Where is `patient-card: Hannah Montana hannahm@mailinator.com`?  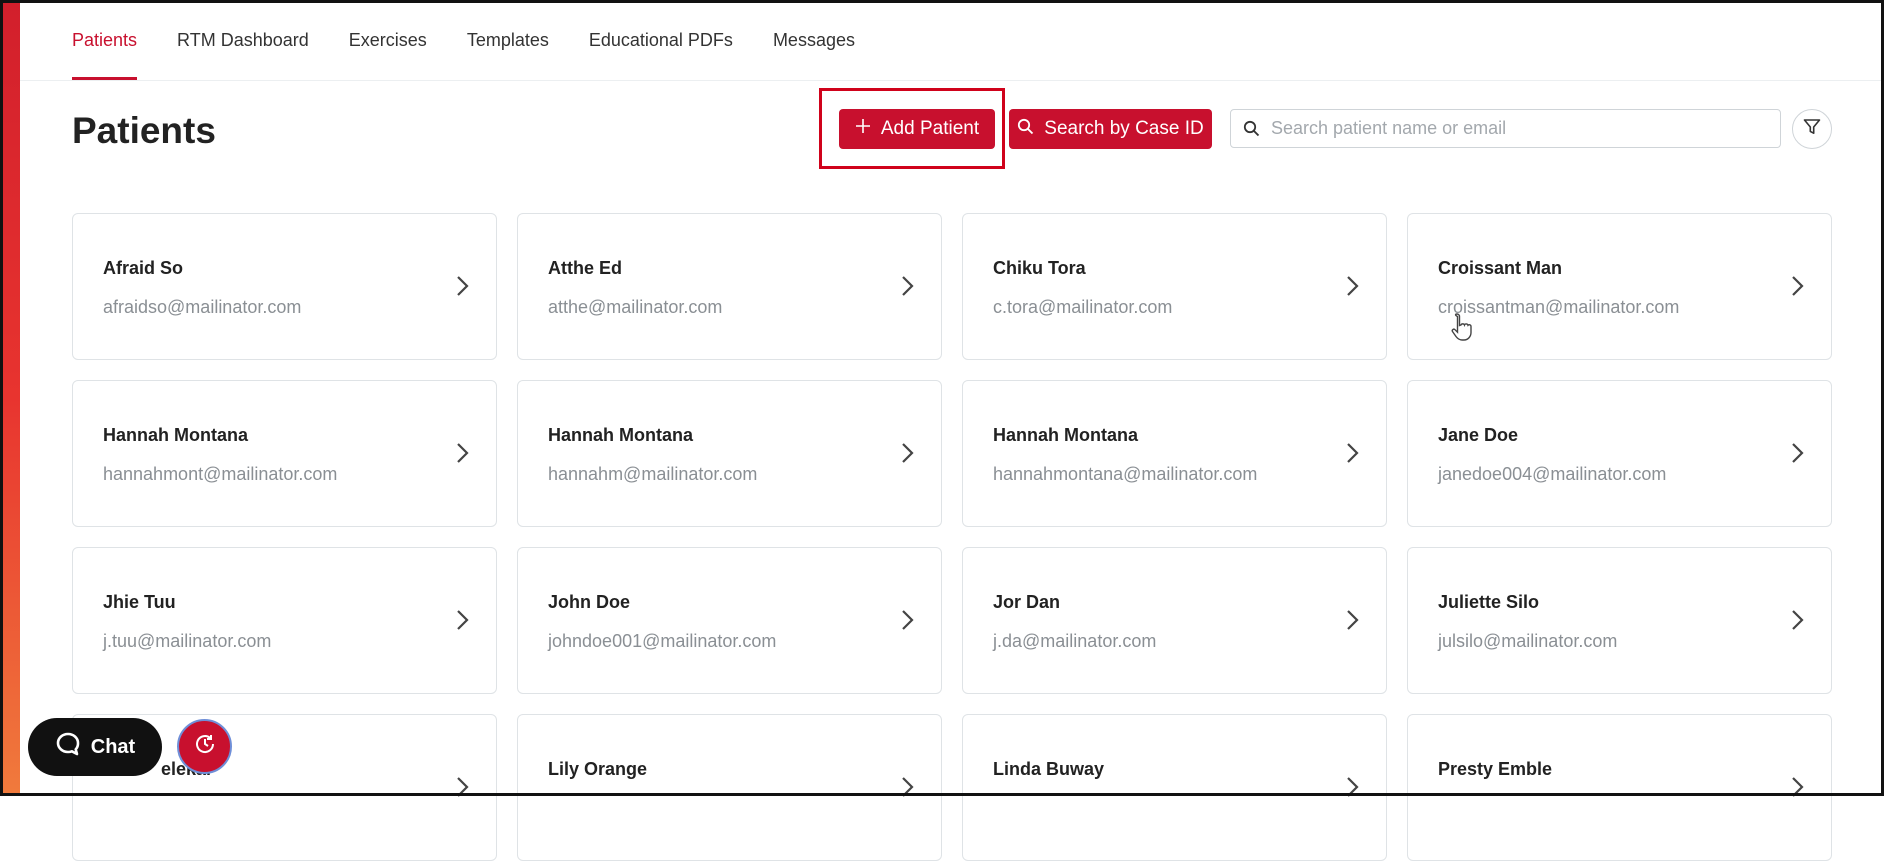 patient-card: Hannah Montana hannahm@mailinator.com is located at coordinates (729, 453).